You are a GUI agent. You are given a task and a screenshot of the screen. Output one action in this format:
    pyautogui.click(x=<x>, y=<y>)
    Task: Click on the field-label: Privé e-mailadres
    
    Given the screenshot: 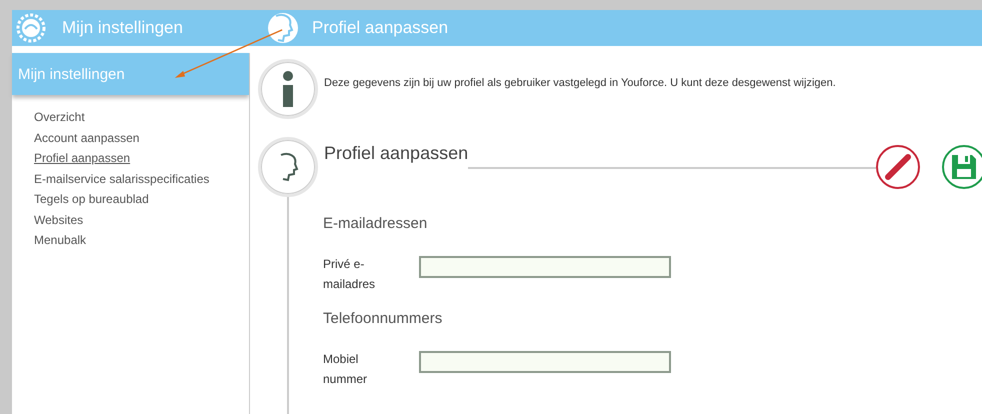 What is the action you would take?
    pyautogui.click(x=349, y=274)
    